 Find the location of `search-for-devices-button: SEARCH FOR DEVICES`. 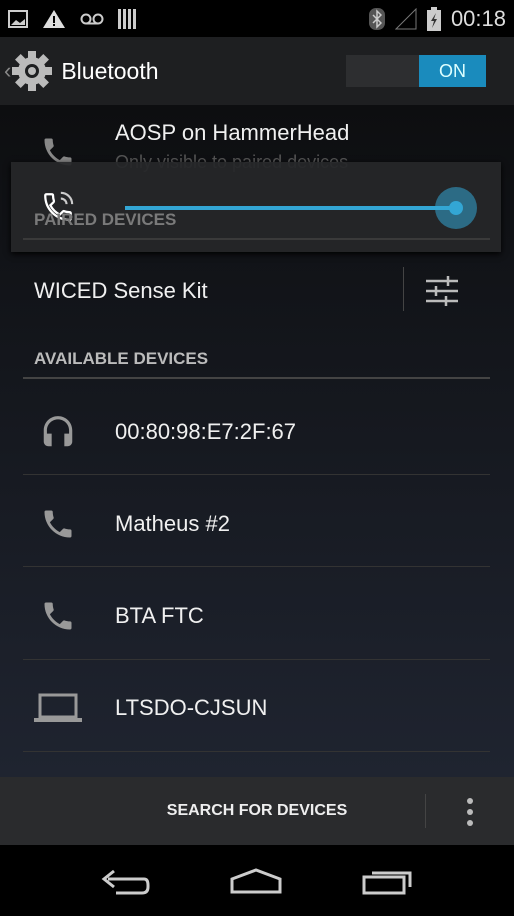

search-for-devices-button: SEARCH FOR DEVICES is located at coordinates (257, 811).